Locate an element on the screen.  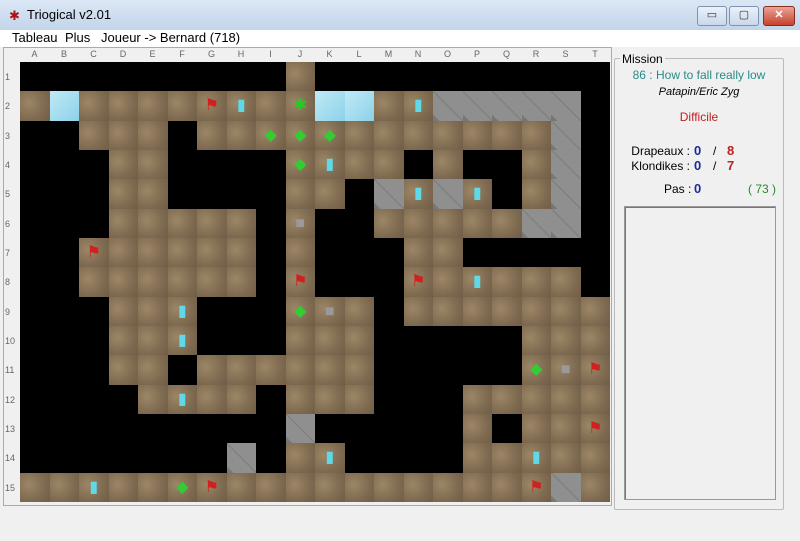
menu-tableau: Tableau is located at coordinates (35, 37).